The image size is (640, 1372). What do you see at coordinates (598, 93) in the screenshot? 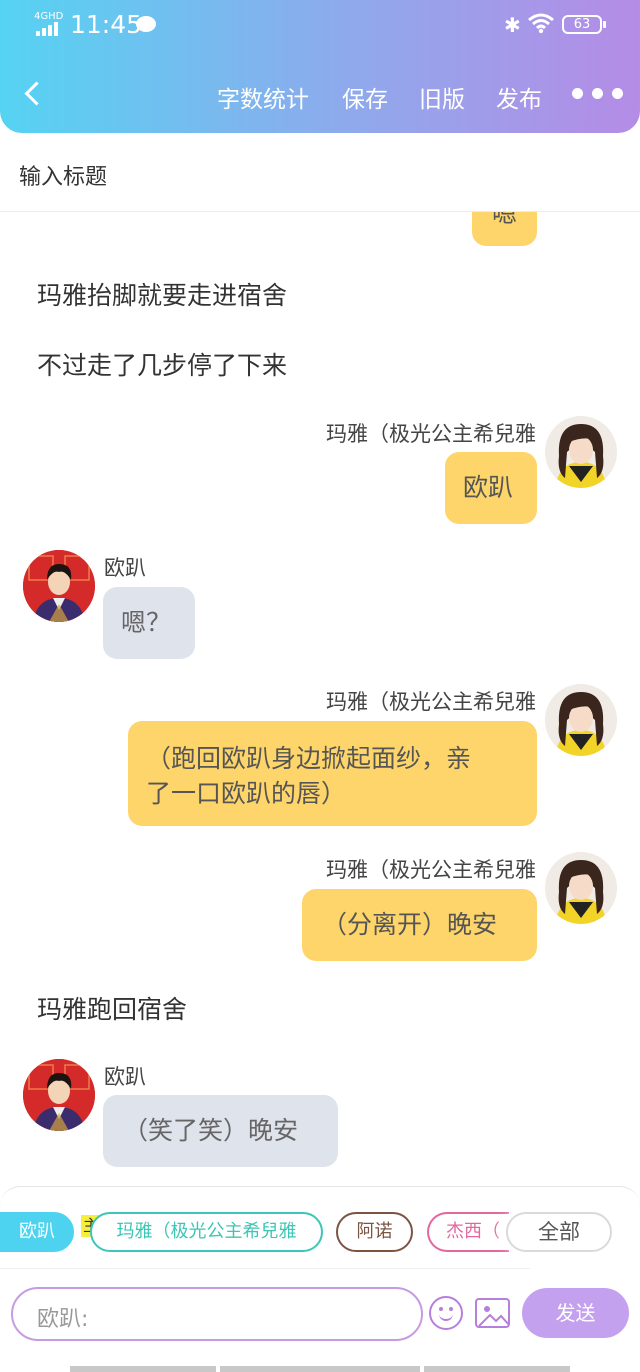
I see `more-options-button` at bounding box center [598, 93].